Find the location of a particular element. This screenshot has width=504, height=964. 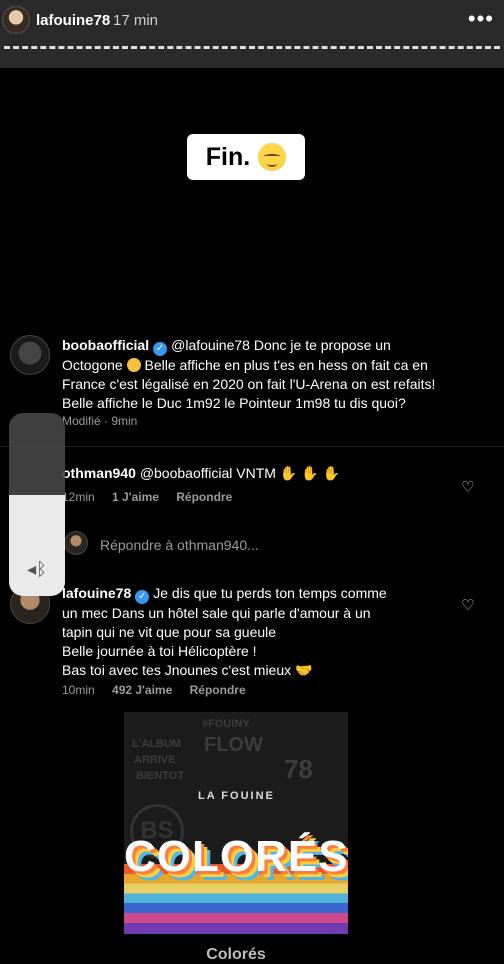

album-scrawl-text: BIENTOT is located at coordinates (160, 776).